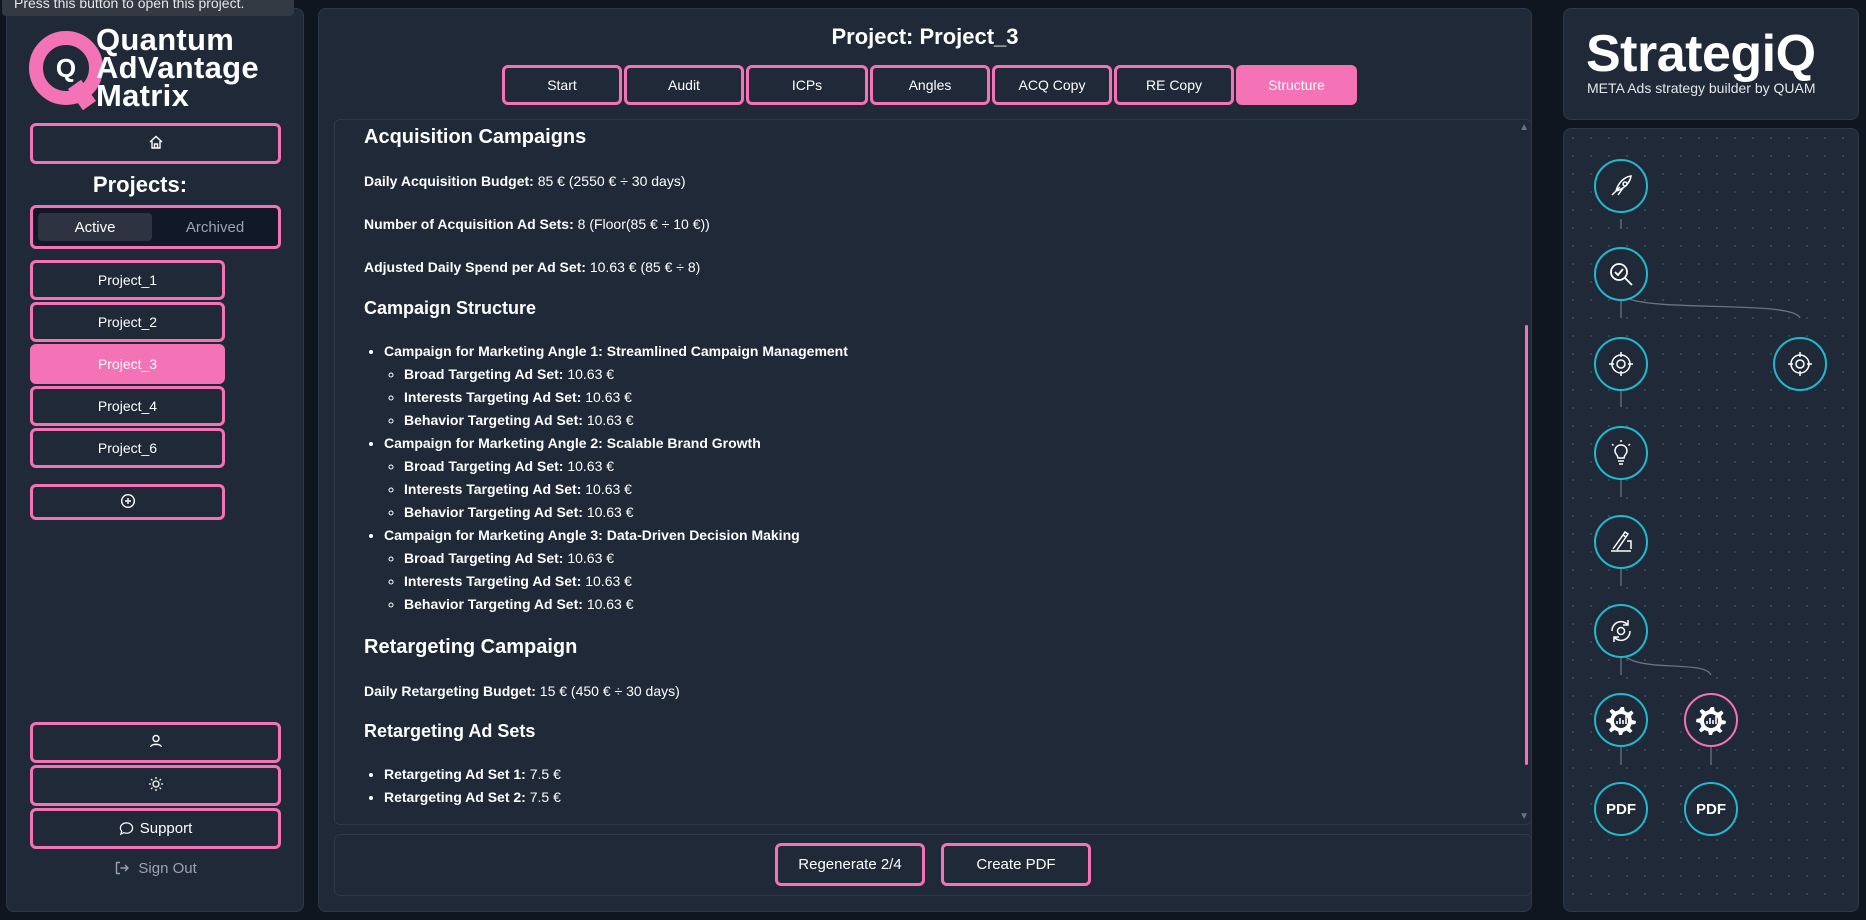 Image resolution: width=1866 pixels, height=920 pixels. Describe the element at coordinates (215, 227) in the screenshot. I see `filter-archived: Archived` at that location.